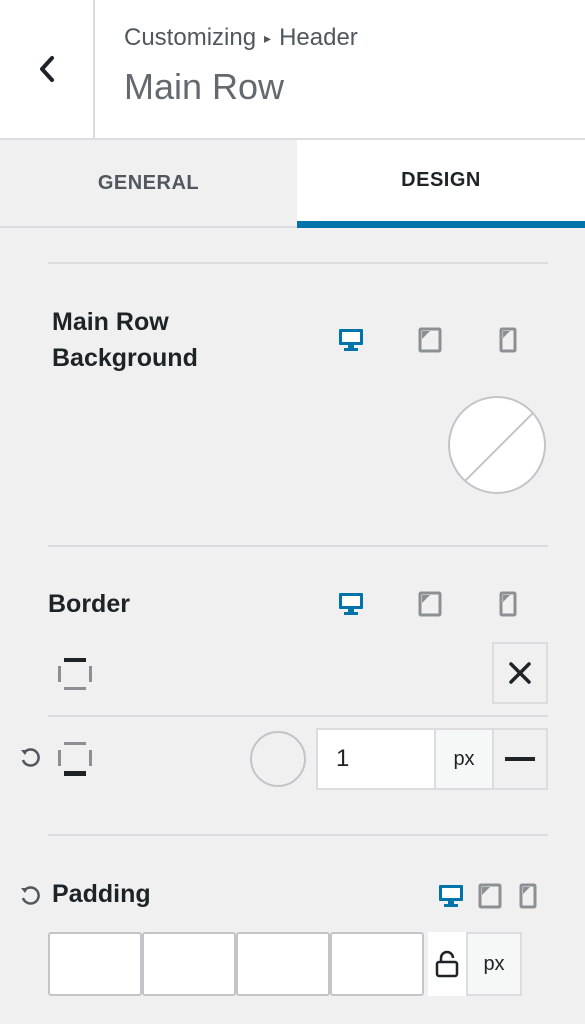 The image size is (585, 1024). Describe the element at coordinates (497, 445) in the screenshot. I see `background-color-picker` at that location.